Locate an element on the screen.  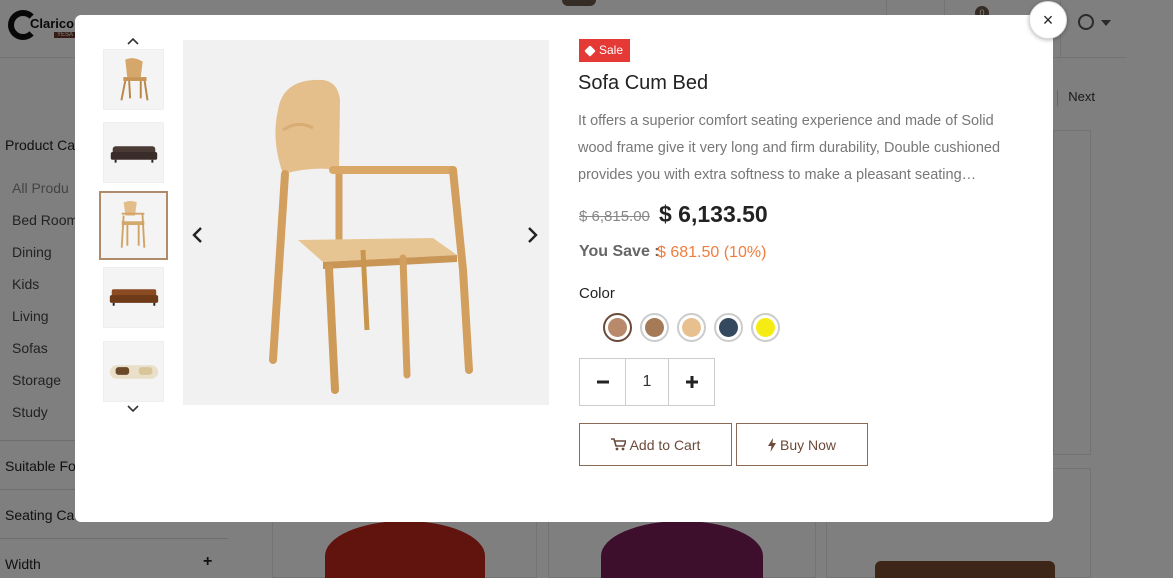
add-to-cart-button: Add to Cart is located at coordinates (655, 444).